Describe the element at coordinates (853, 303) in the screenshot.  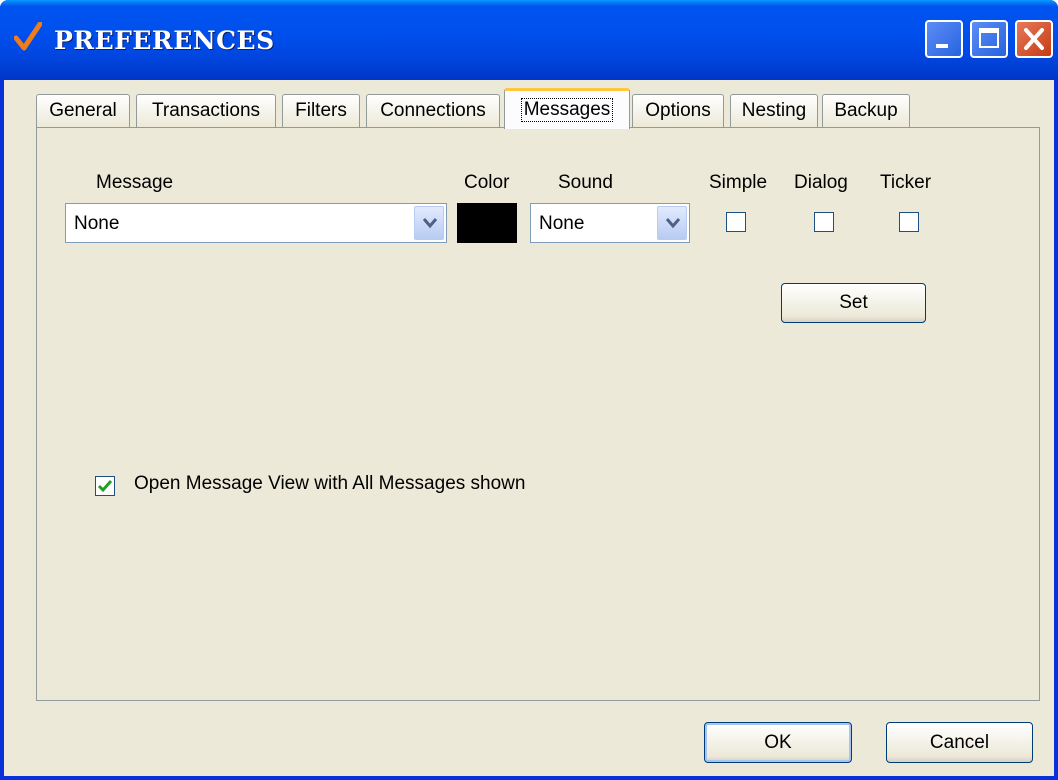
I see `set-button: Set` at that location.